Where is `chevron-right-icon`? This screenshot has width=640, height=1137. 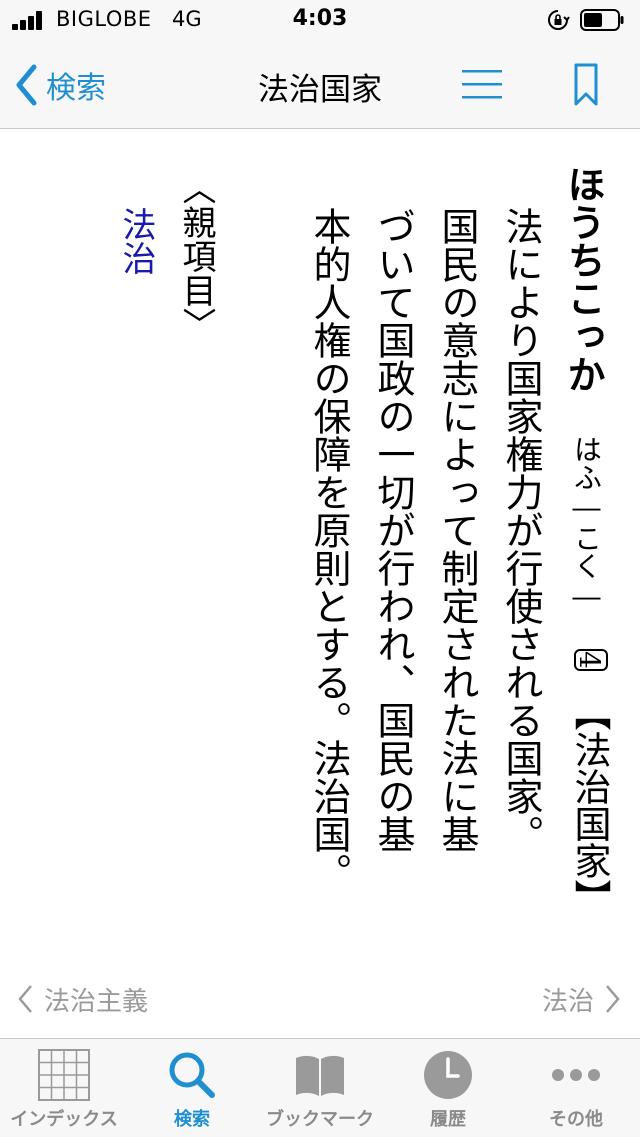
chevron-right-icon is located at coordinates (613, 999).